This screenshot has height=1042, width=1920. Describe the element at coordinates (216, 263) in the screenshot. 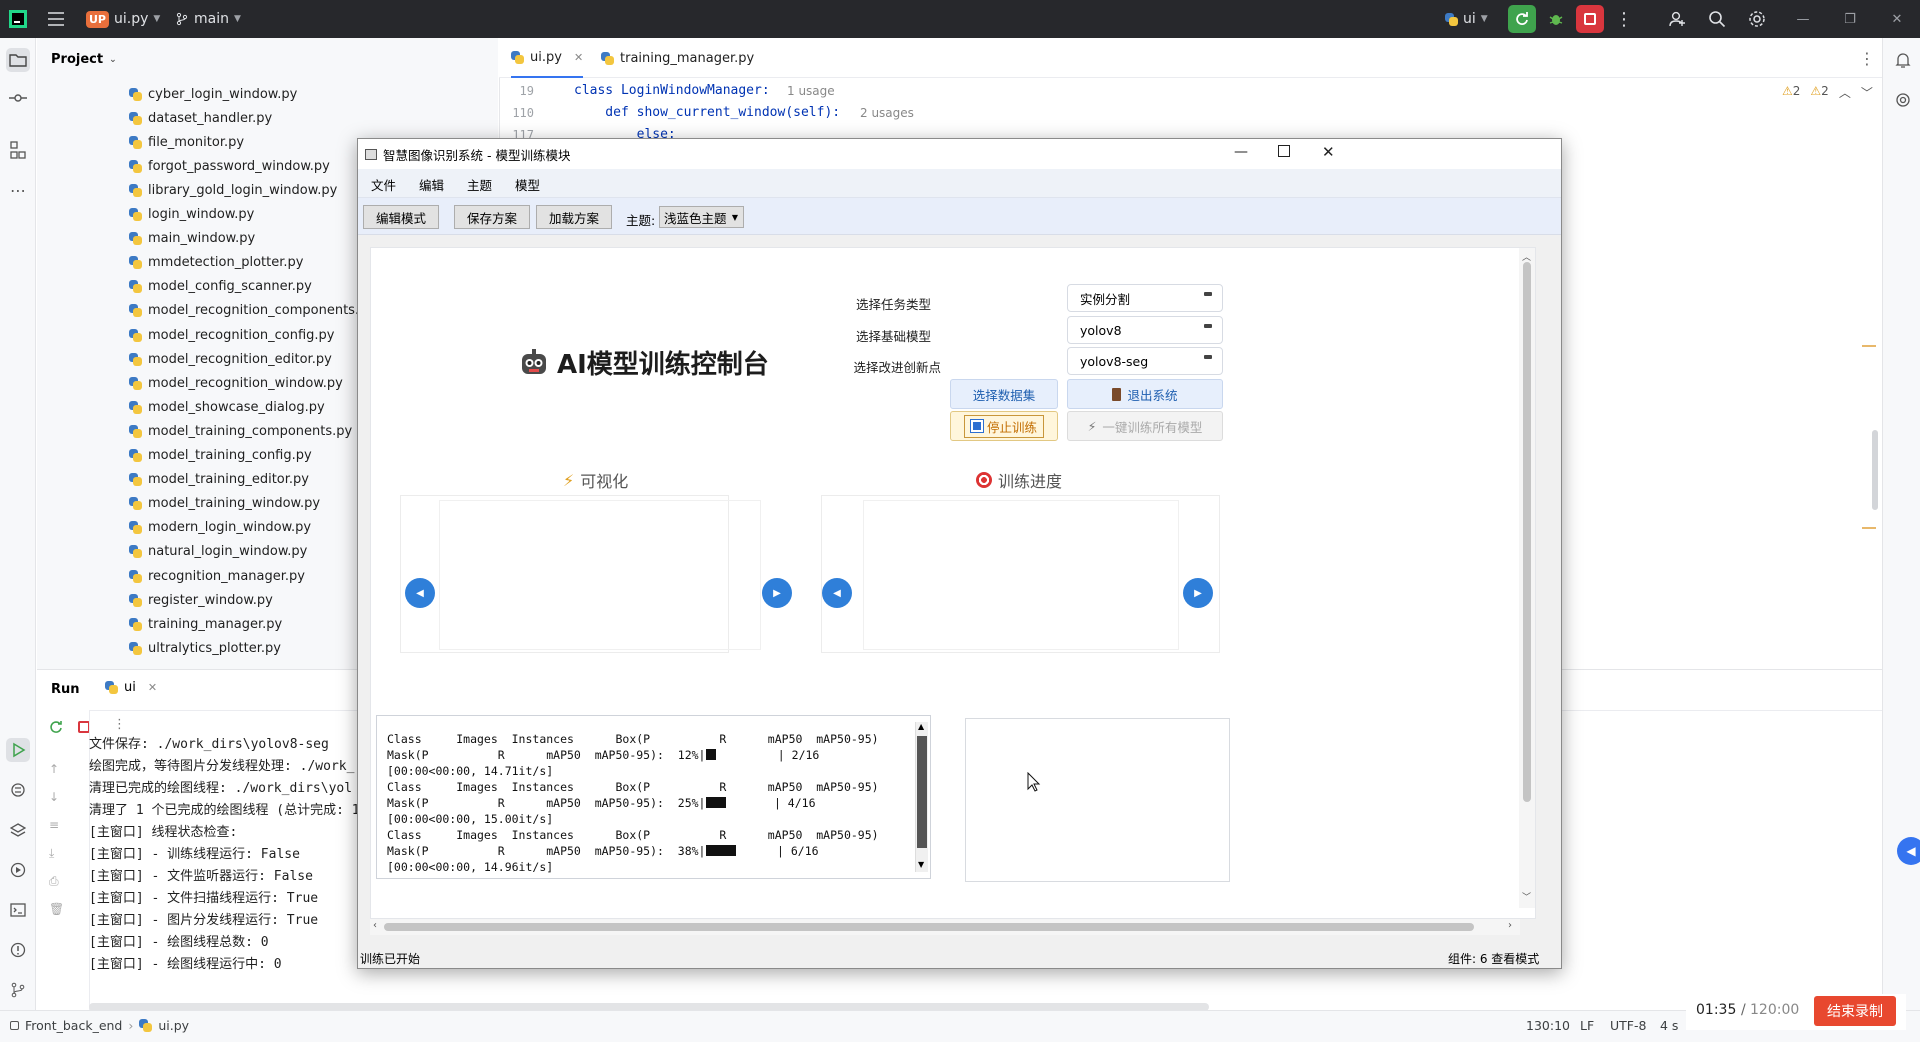

I see `project-file-item: mmdetection_plotter.py` at that location.